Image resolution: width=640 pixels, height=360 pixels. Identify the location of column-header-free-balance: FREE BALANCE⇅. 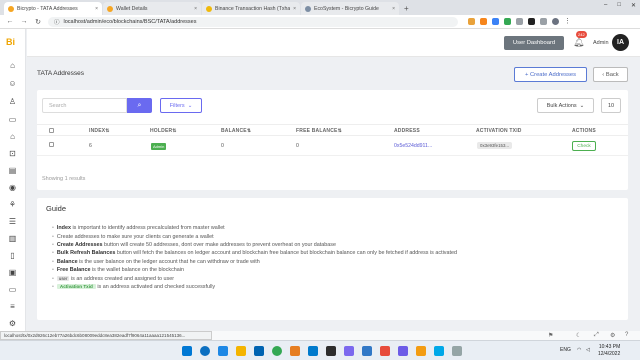
(319, 131).